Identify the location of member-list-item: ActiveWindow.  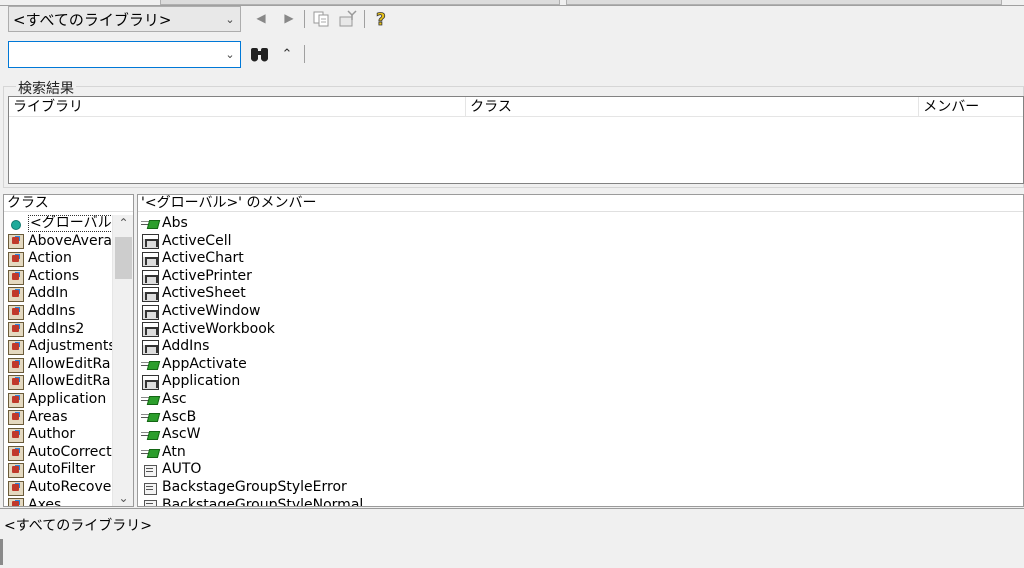
(578, 312).